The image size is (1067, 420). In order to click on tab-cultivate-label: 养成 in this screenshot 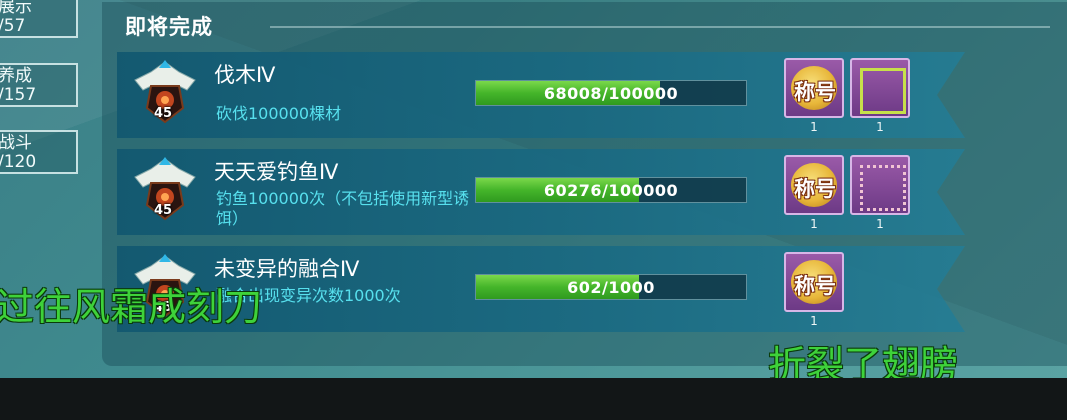, I will do `click(16, 76)`.